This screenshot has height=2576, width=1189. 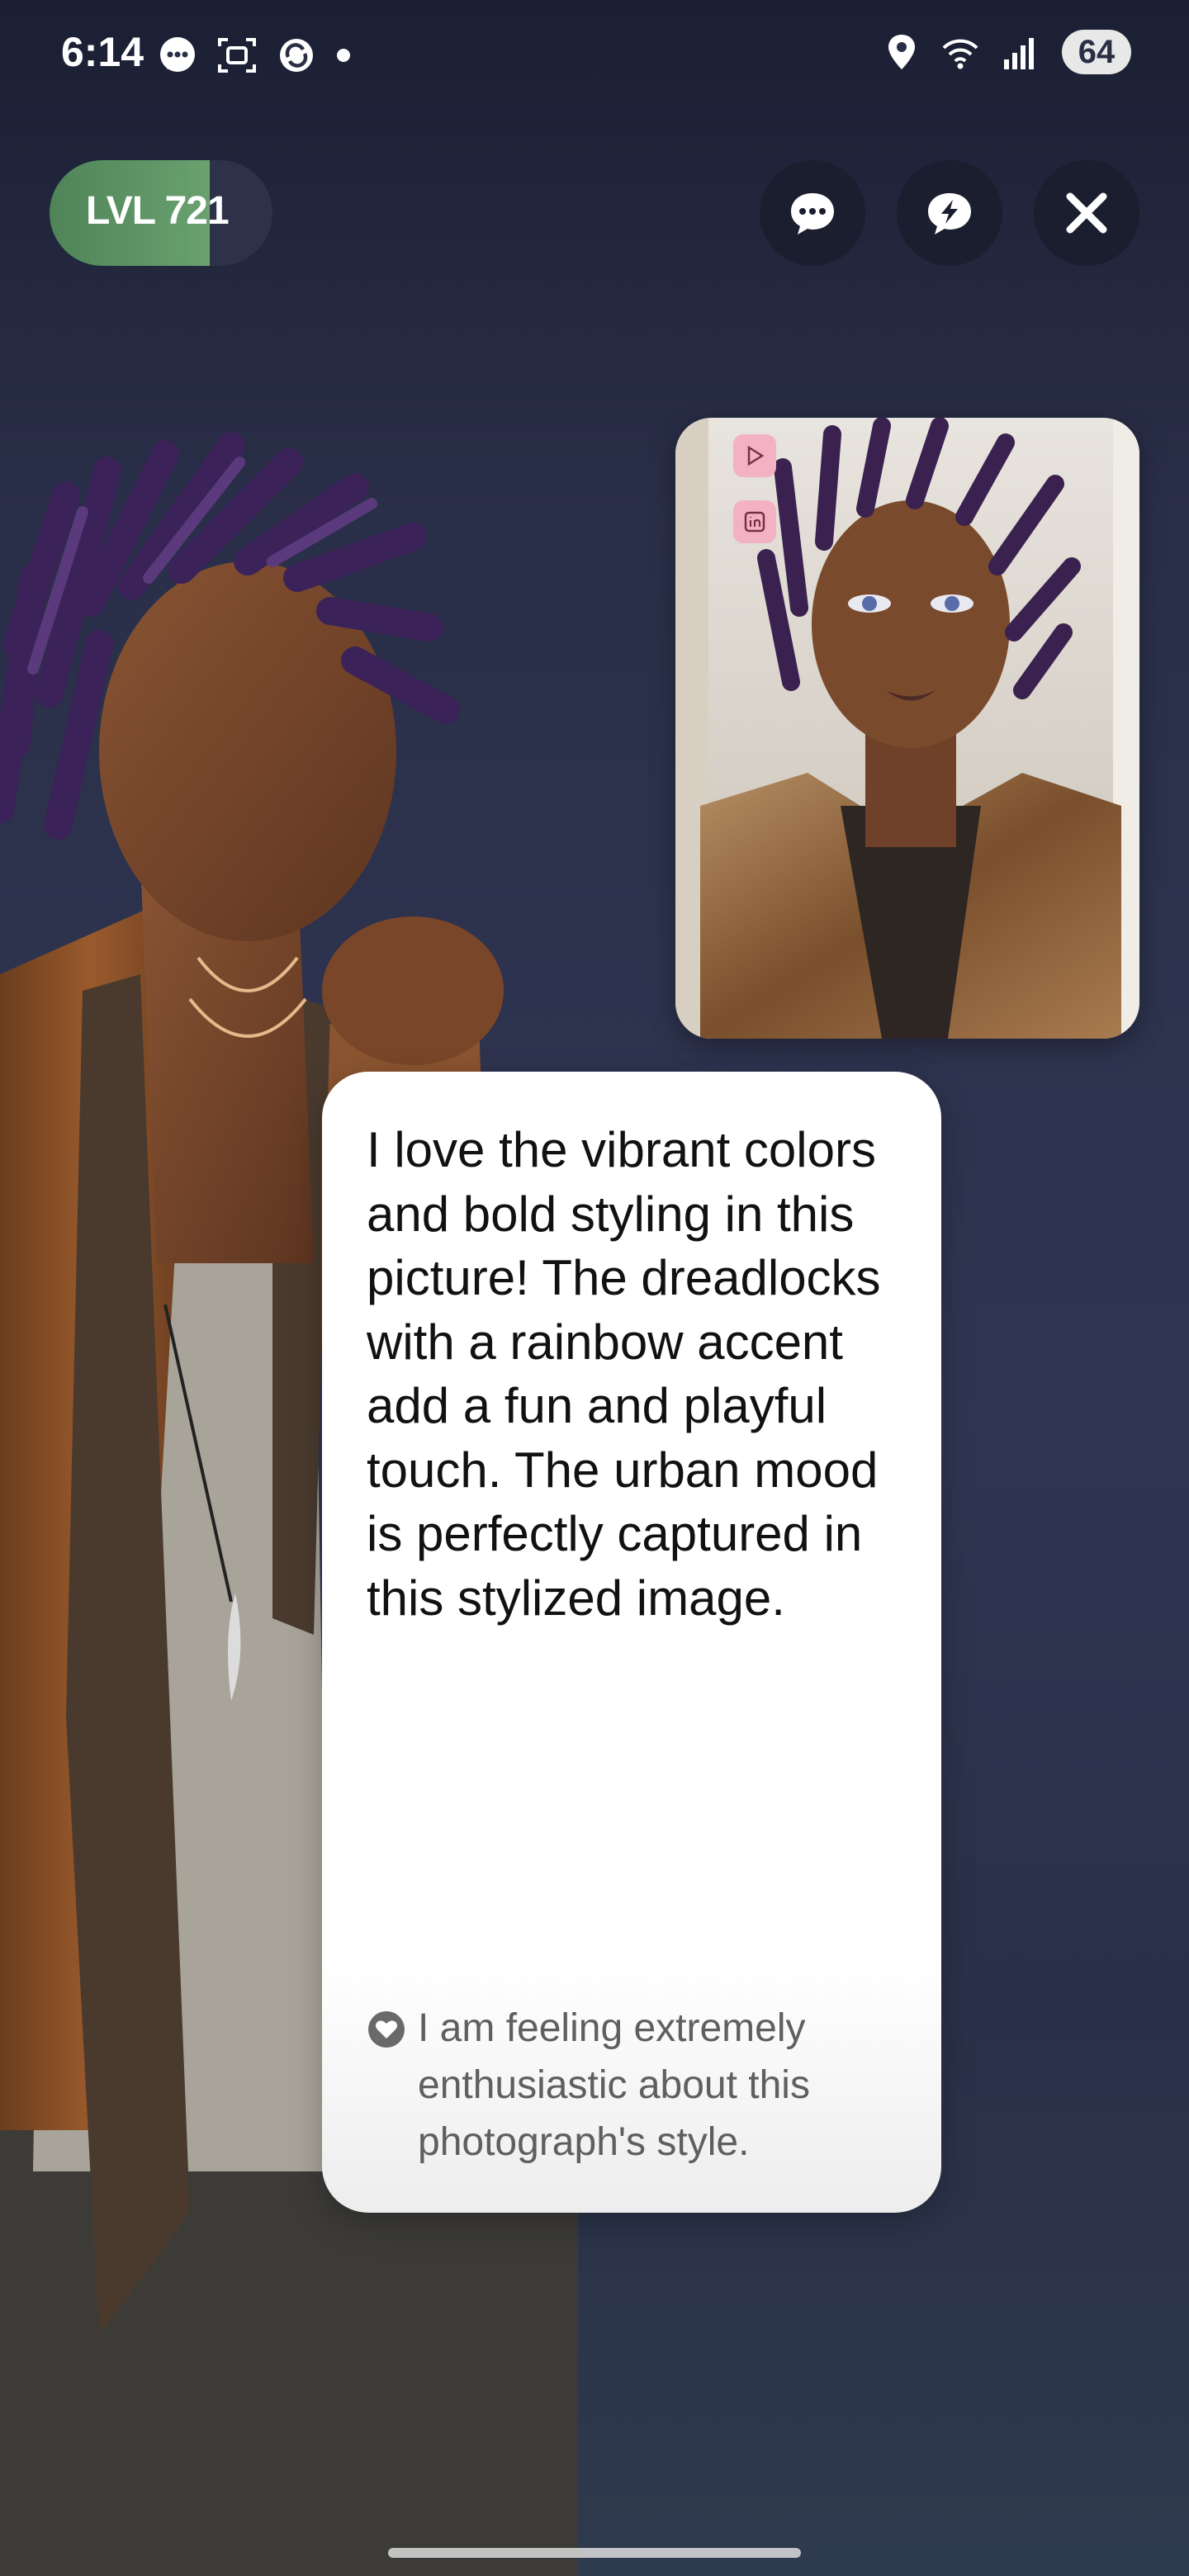 I want to click on close-button, so click(x=1086, y=213).